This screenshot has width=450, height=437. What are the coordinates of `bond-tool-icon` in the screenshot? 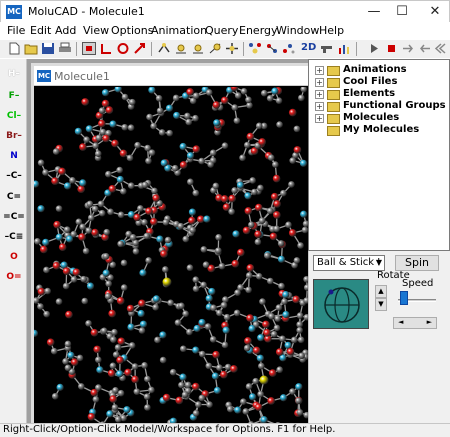 It's located at (164, 48).